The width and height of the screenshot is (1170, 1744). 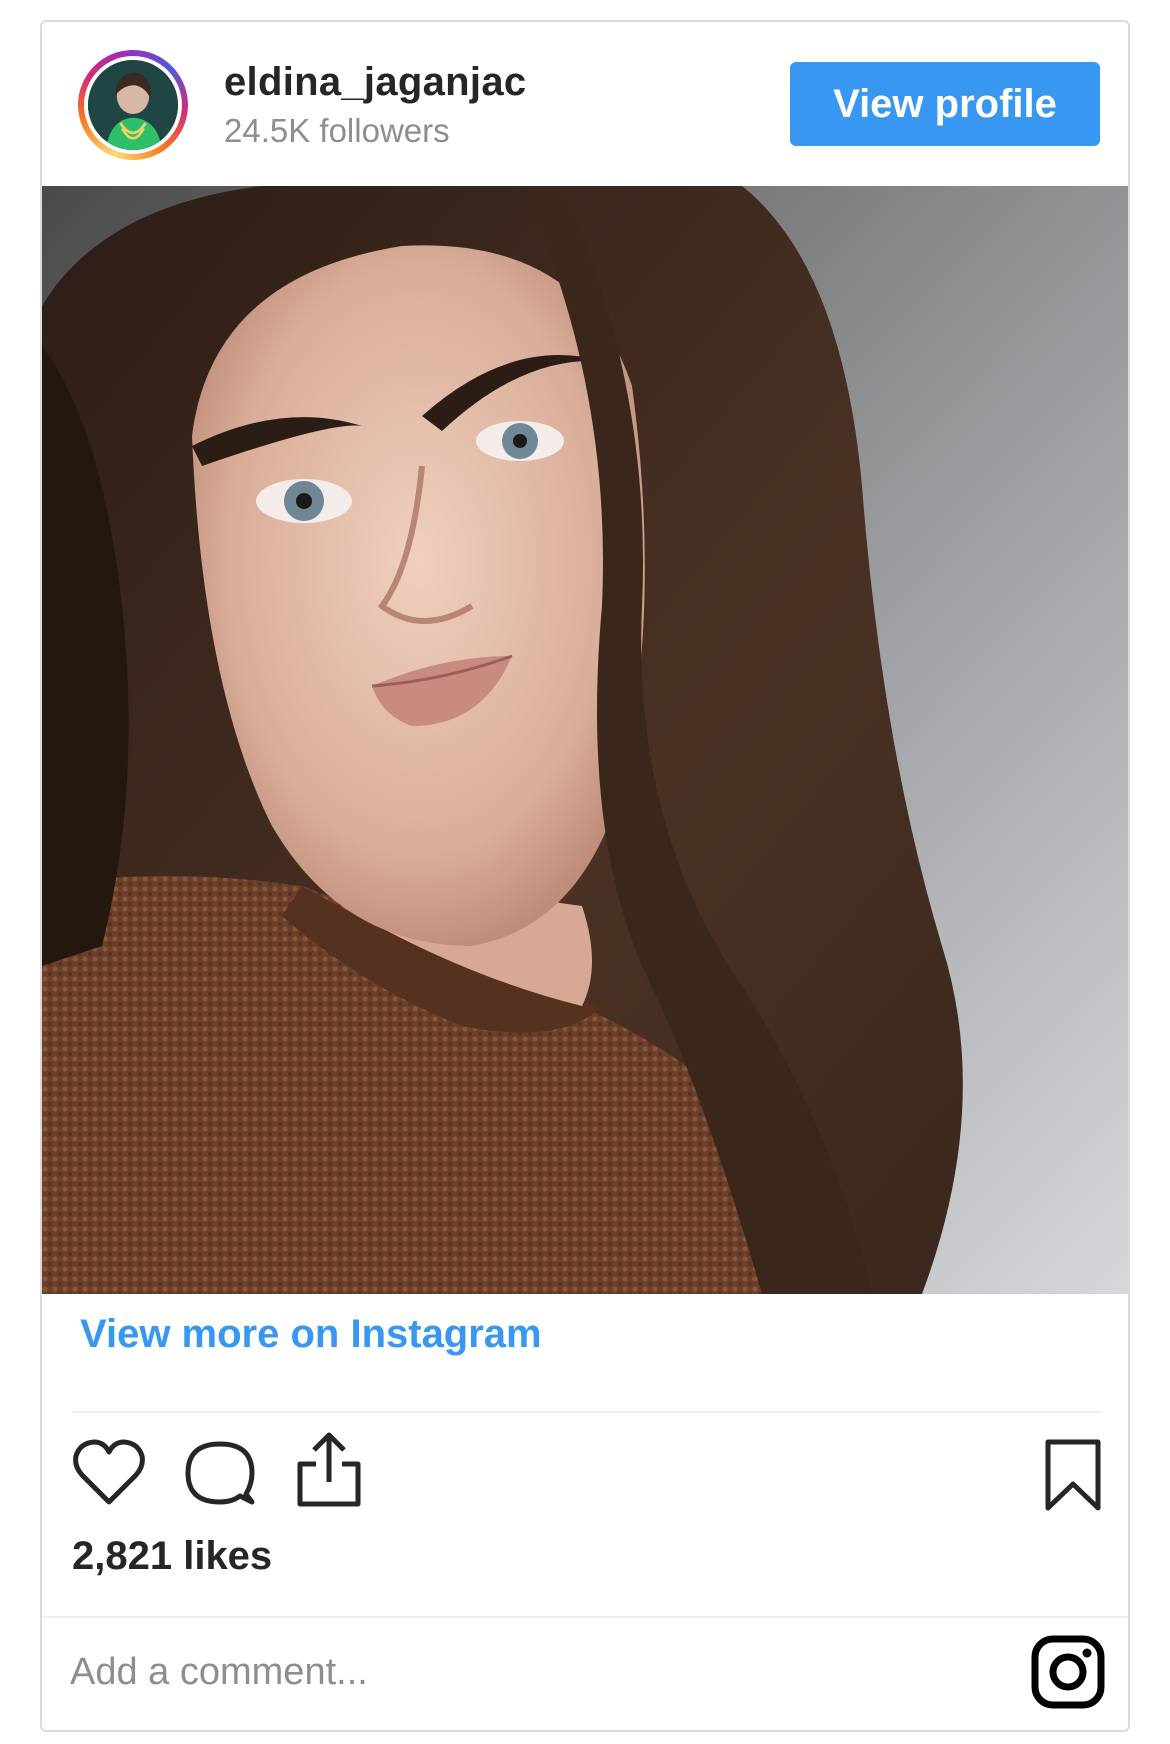 I want to click on avatar, so click(x=133, y=105).